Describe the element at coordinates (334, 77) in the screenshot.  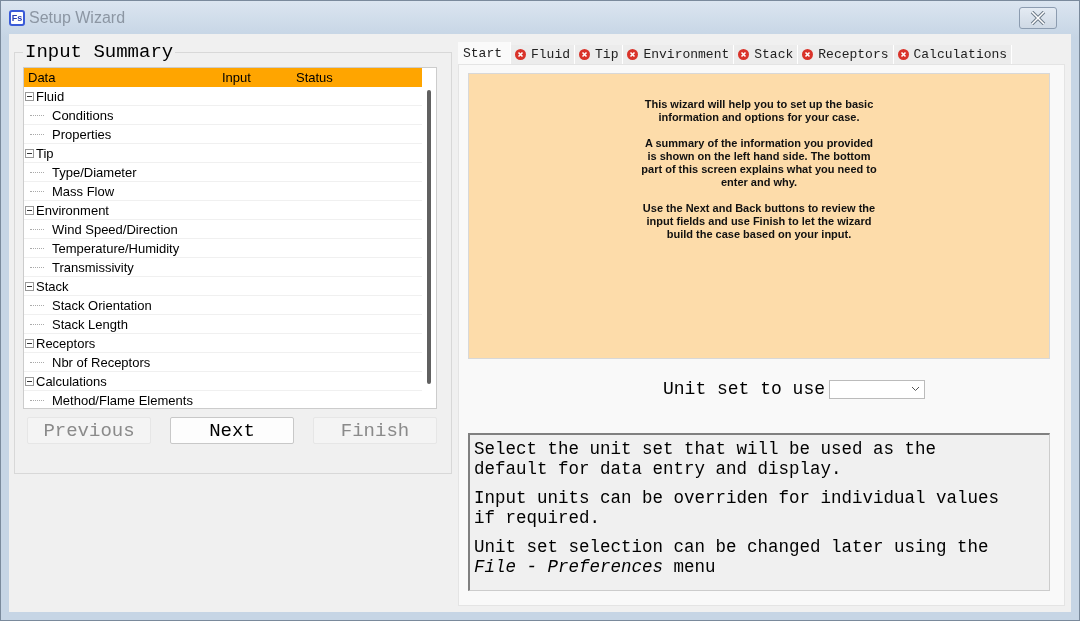
I see `column-header: Status` at that location.